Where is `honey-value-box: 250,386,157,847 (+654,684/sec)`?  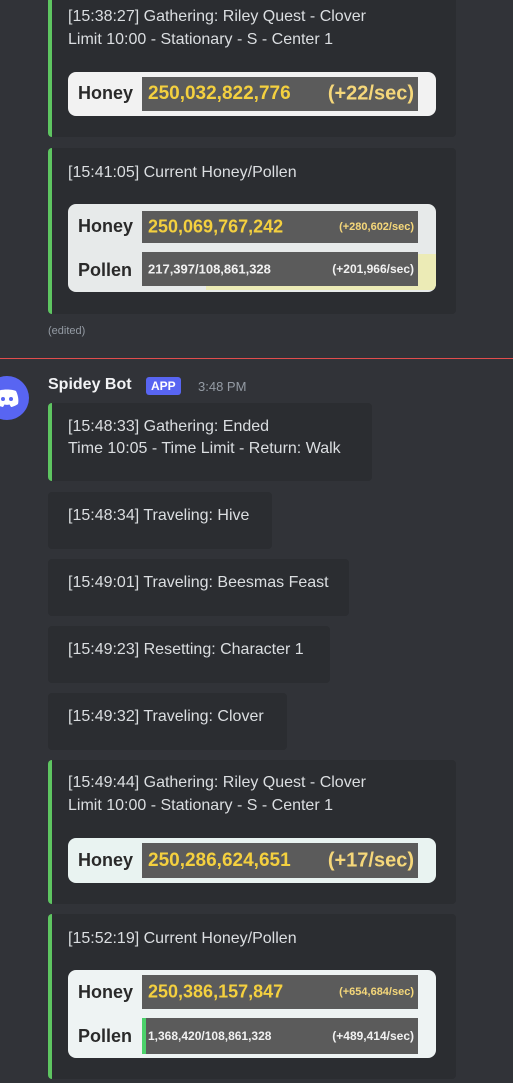
honey-value-box: 250,386,157,847 (+654,684/sec) is located at coordinates (280, 992).